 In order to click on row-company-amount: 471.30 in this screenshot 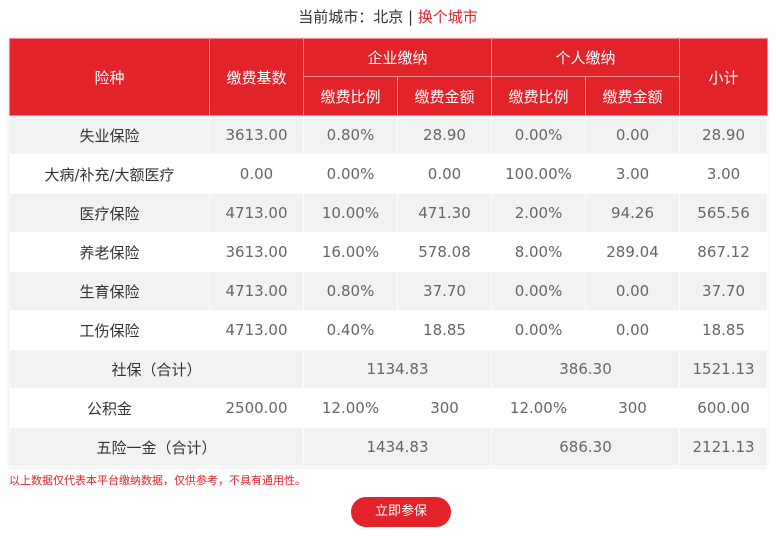, I will do `click(444, 213)`.